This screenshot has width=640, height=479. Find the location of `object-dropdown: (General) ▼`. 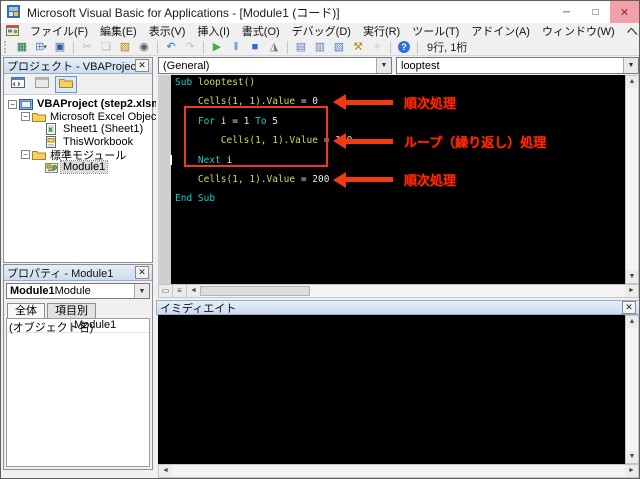

object-dropdown: (General) ▼ is located at coordinates (275, 65).